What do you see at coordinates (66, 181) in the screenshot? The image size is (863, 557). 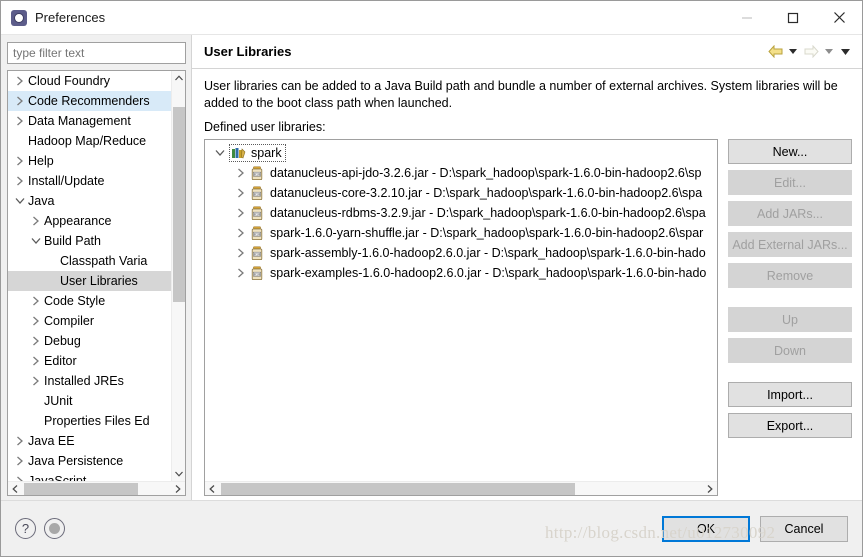 I see `sidebar-item-label: Install/Update` at bounding box center [66, 181].